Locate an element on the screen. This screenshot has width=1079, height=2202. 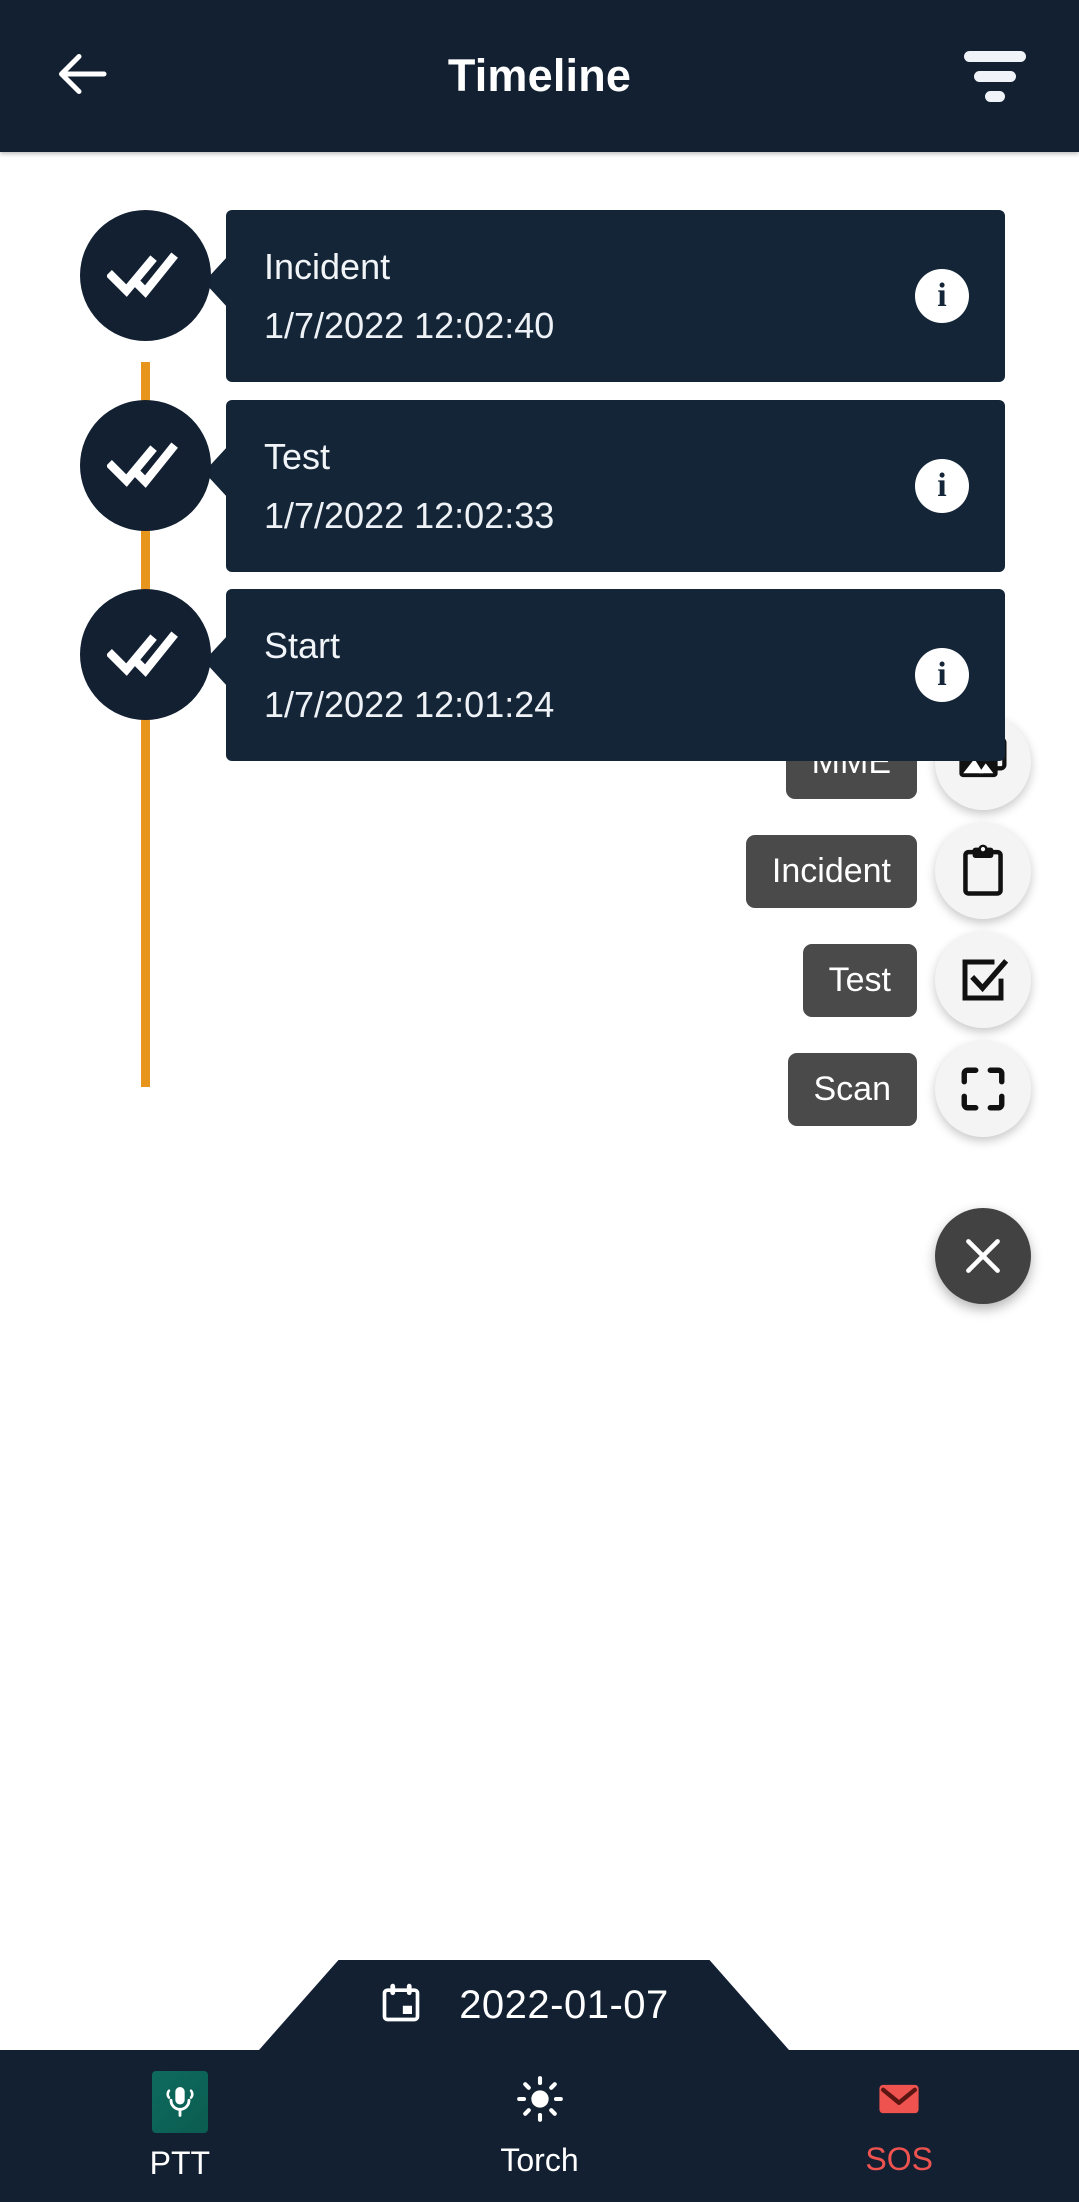
bottom-navigation: PTT Torch SOS is located at coordinates (539, 2126).